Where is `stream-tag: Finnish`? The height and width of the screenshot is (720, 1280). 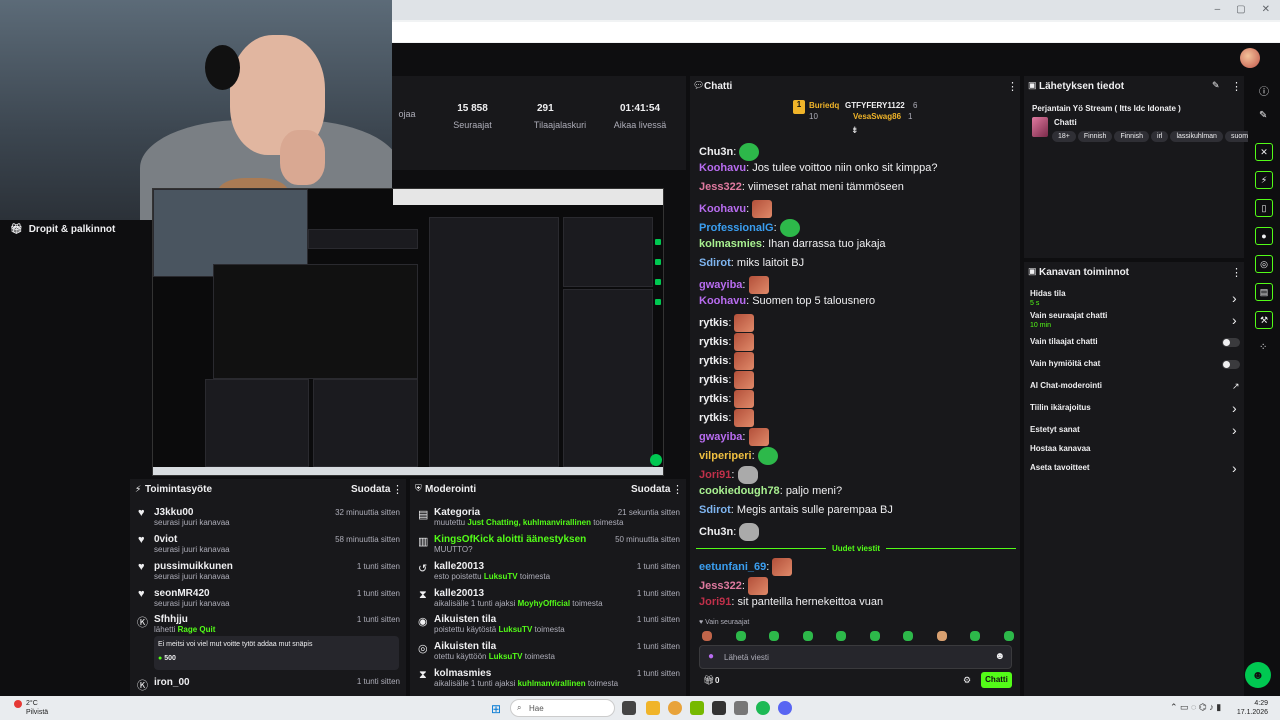
stream-tag: Finnish is located at coordinates (1132, 136).